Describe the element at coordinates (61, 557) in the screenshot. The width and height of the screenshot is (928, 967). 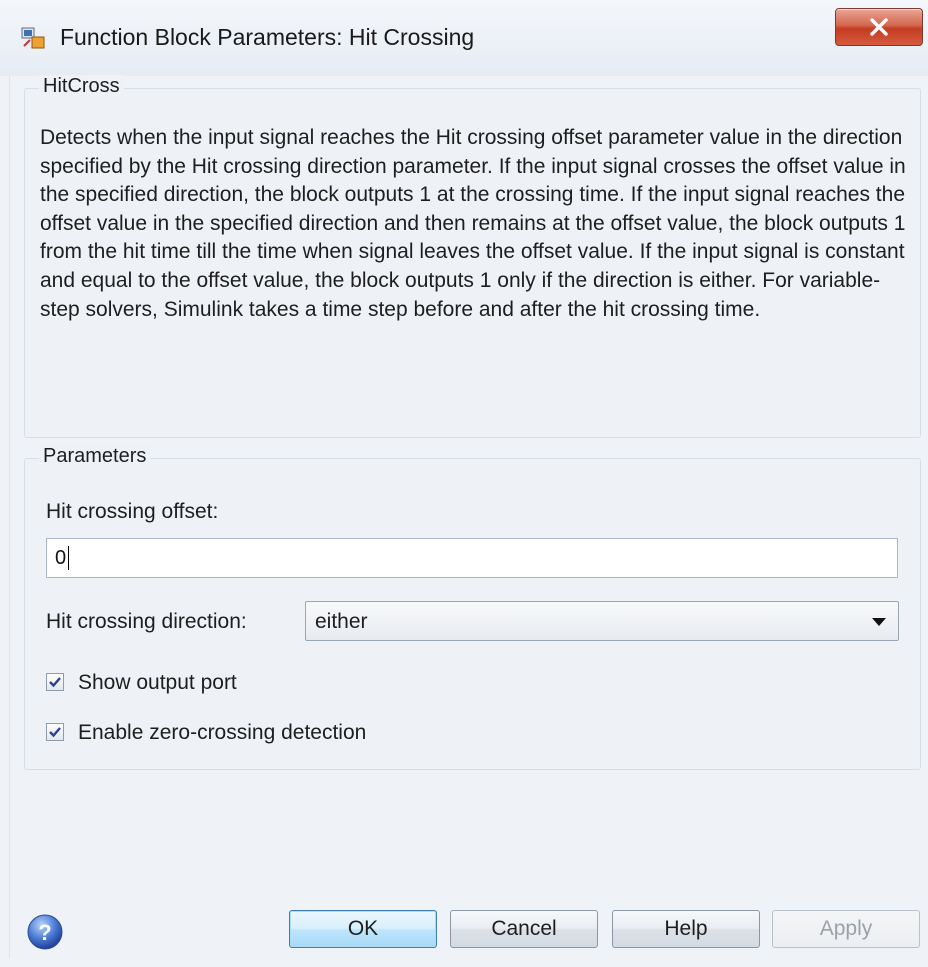
I see `offset-value: 0` at that location.